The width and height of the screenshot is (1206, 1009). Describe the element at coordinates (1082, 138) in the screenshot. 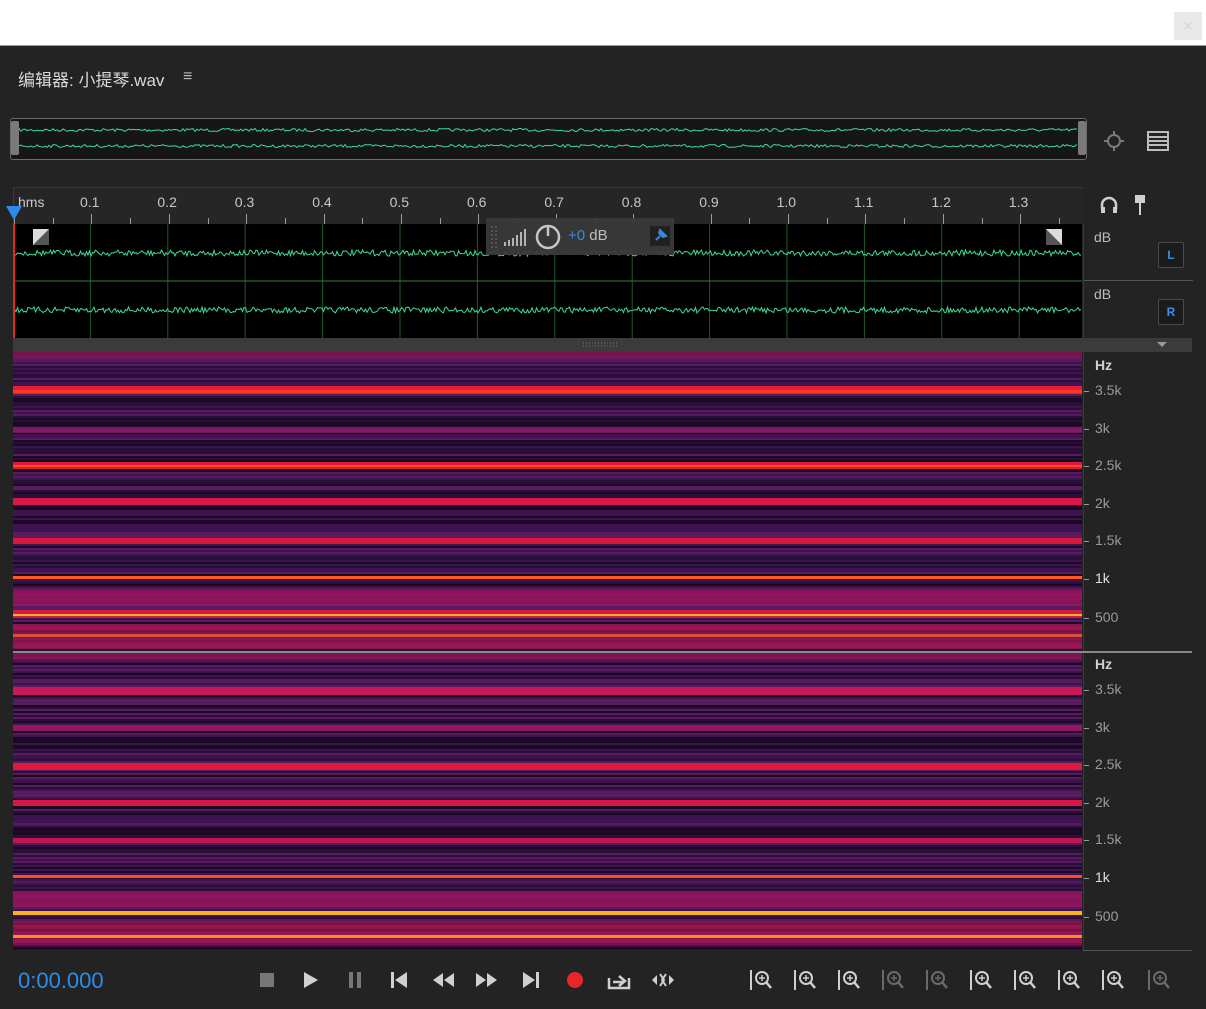

I see `overview-right-handle` at that location.